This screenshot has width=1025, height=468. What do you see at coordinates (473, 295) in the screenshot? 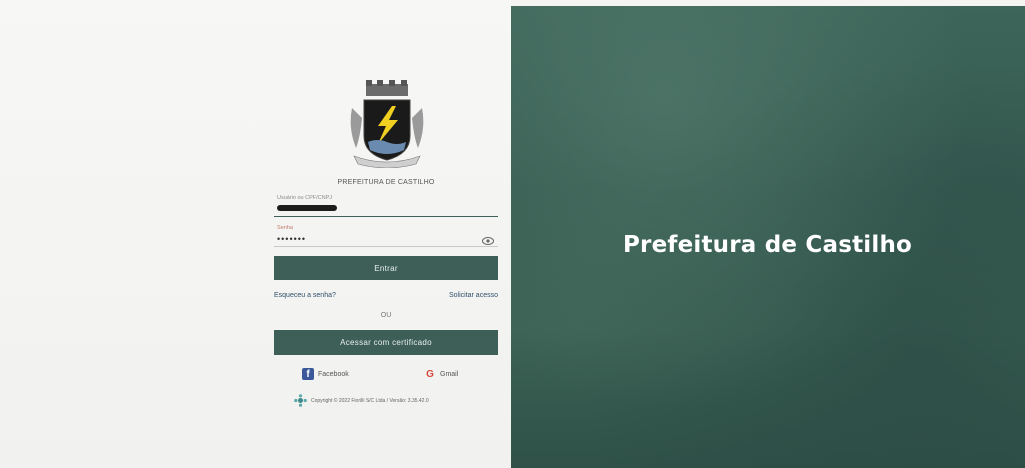
I see `request-access-link: Solicitar acesso` at bounding box center [473, 295].